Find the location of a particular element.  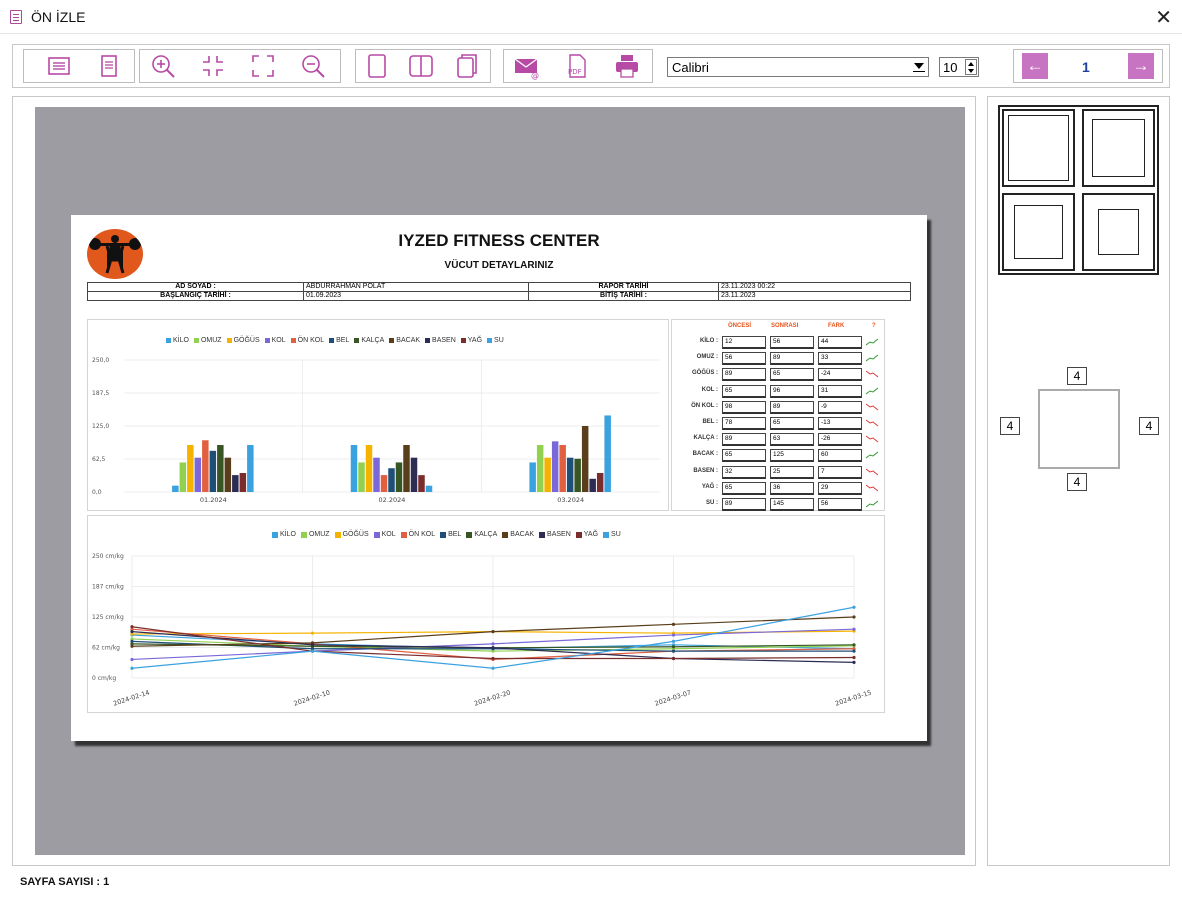

diff-value: 56 is located at coordinates (840, 504).